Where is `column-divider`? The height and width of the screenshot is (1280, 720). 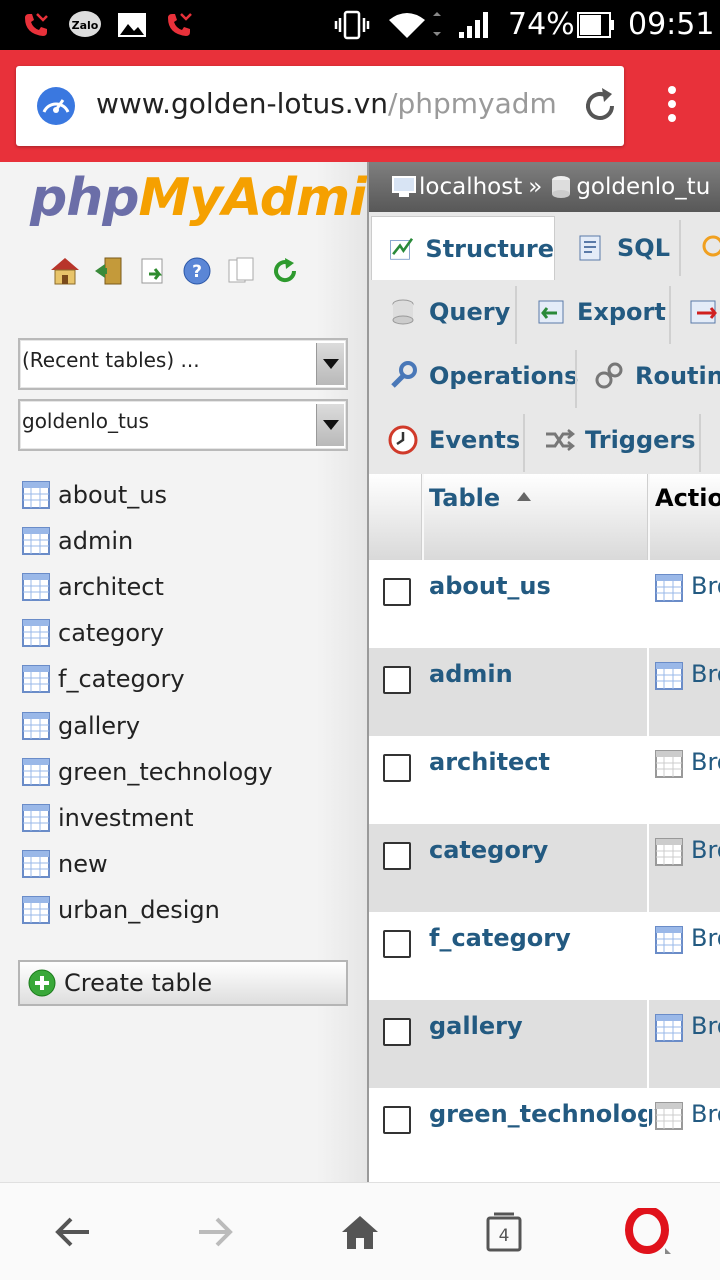
column-divider is located at coordinates (648, 780).